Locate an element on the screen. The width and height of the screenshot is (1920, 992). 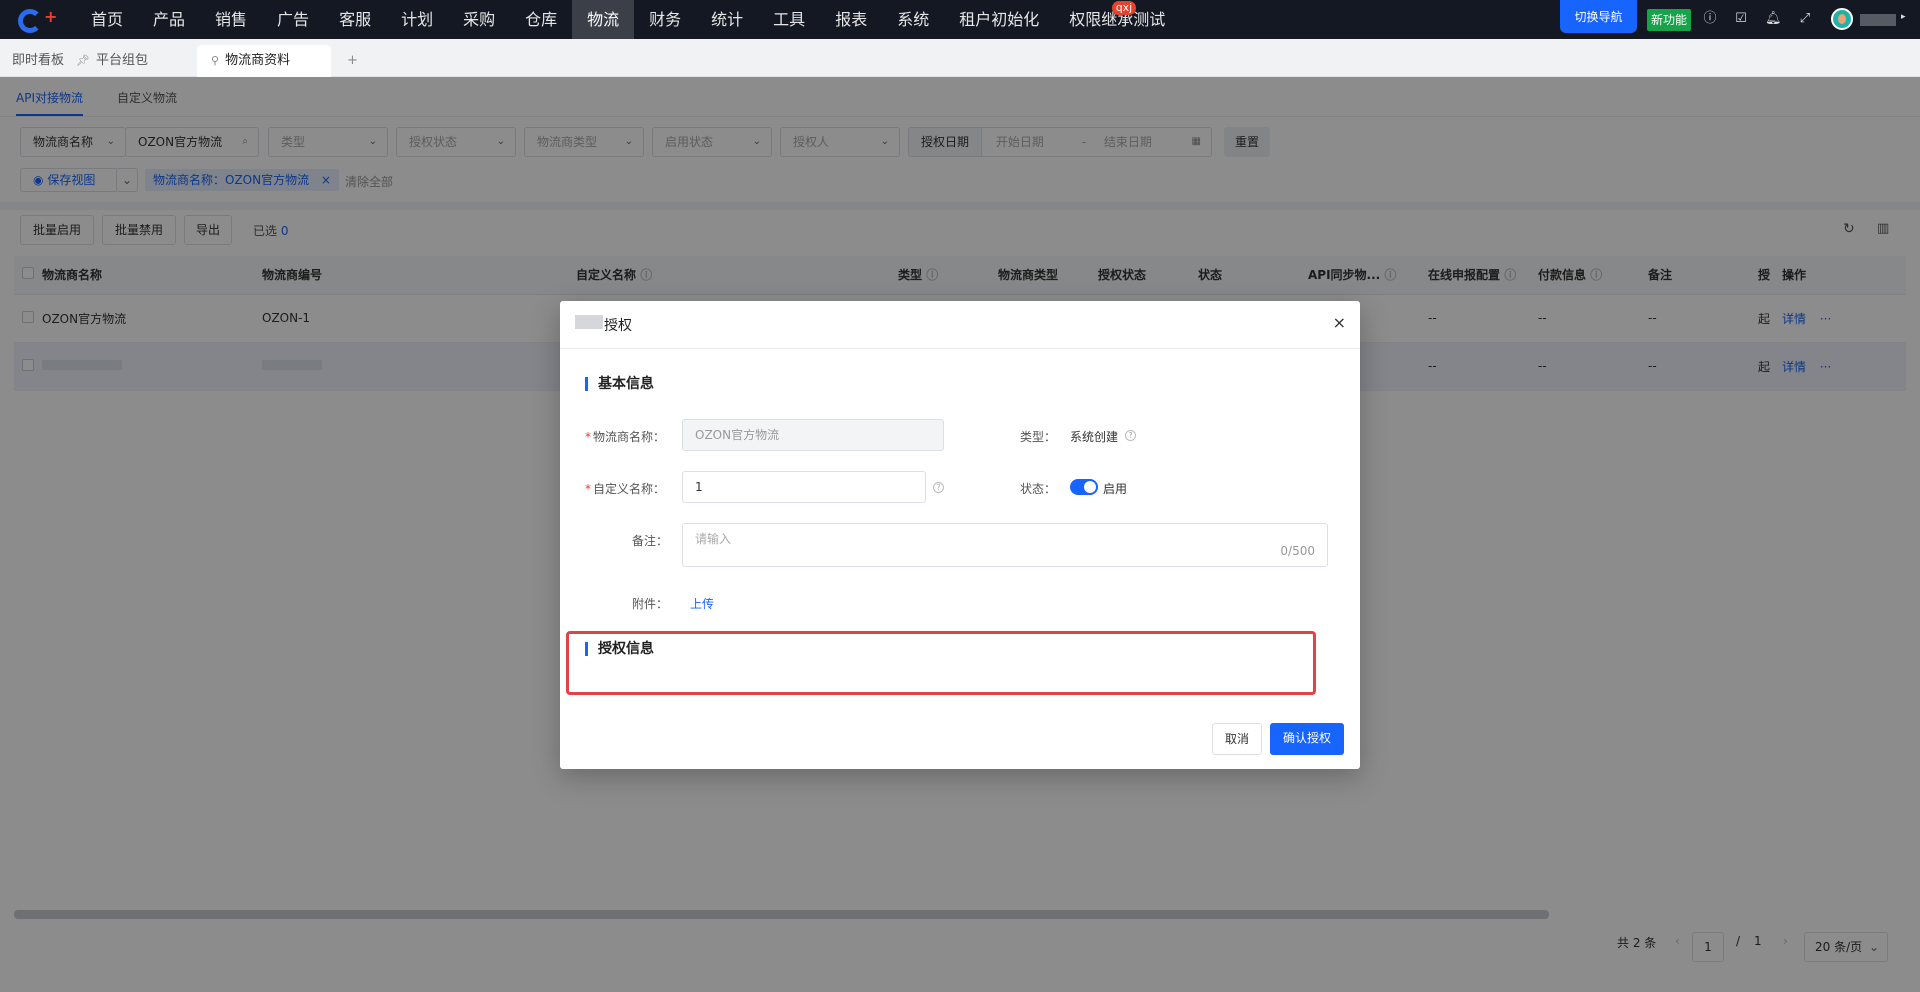
nav-purchase: 采购 is located at coordinates (479, 19).